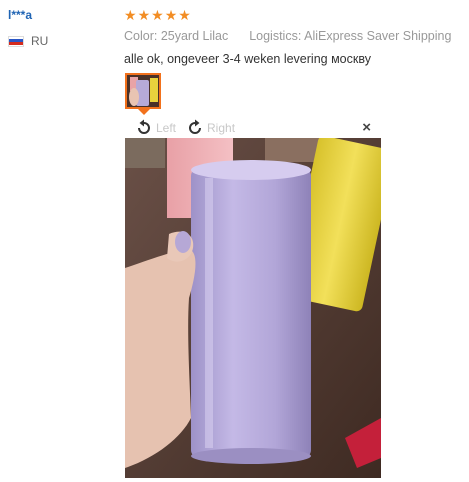 This screenshot has width=469, height=482. Describe the element at coordinates (378, 36) in the screenshot. I see `logistics-value: AliExpress Saver Shipping` at that location.